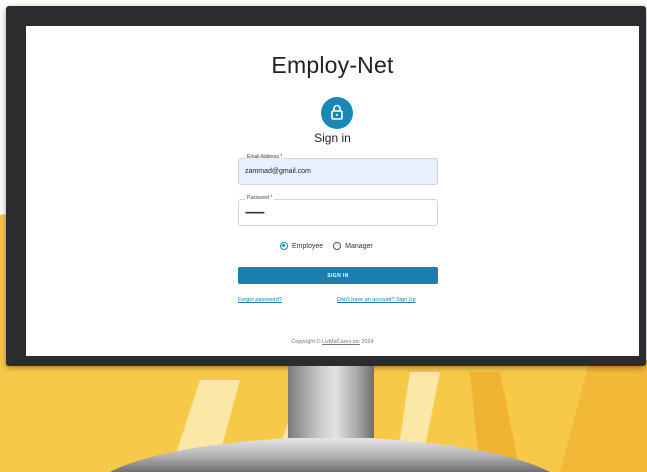  What do you see at coordinates (260, 300) in the screenshot?
I see `forgot-password-link: Forgot password?` at bounding box center [260, 300].